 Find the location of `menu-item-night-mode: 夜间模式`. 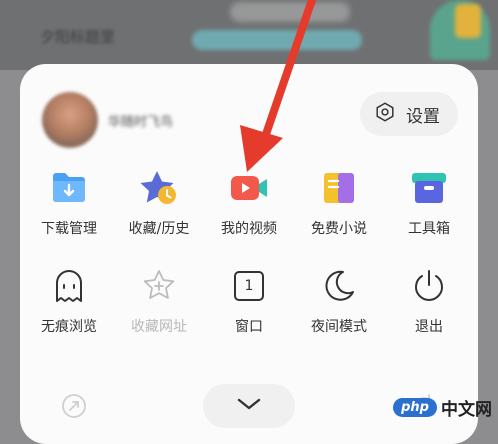

menu-item-night-mode: 夜间模式 is located at coordinates (339, 301).